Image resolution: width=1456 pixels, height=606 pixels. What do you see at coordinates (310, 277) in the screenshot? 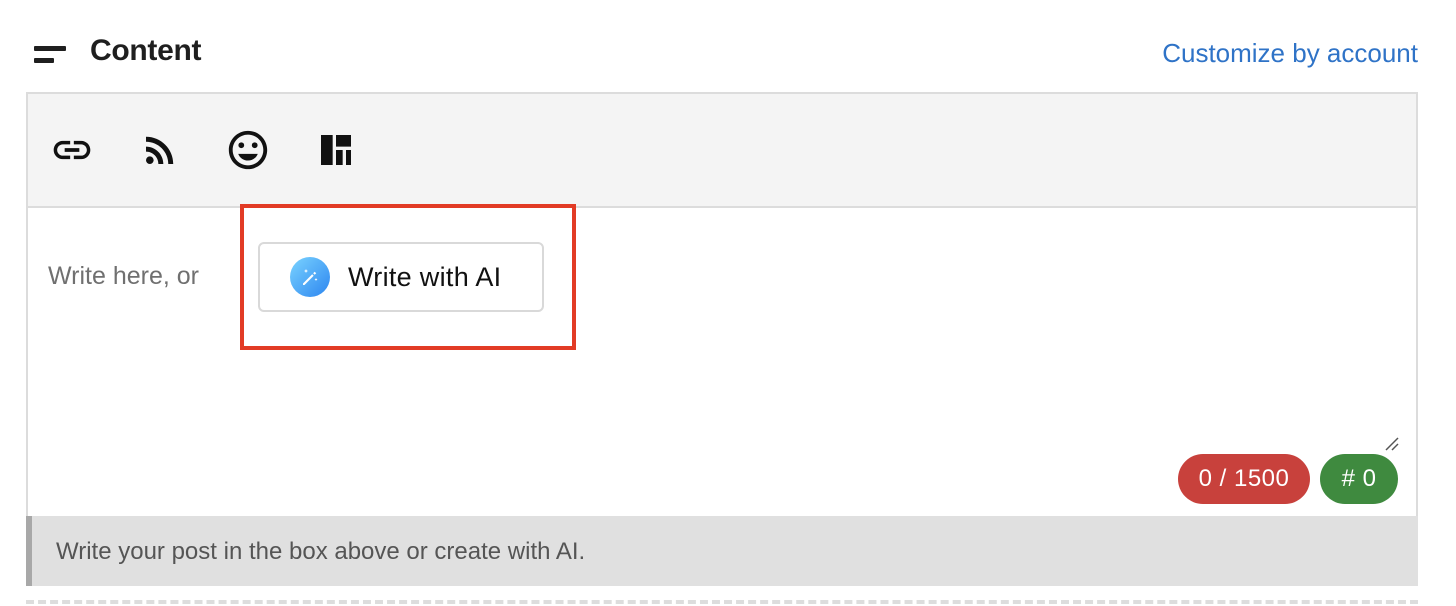
I see `magic-pen-icon` at bounding box center [310, 277].